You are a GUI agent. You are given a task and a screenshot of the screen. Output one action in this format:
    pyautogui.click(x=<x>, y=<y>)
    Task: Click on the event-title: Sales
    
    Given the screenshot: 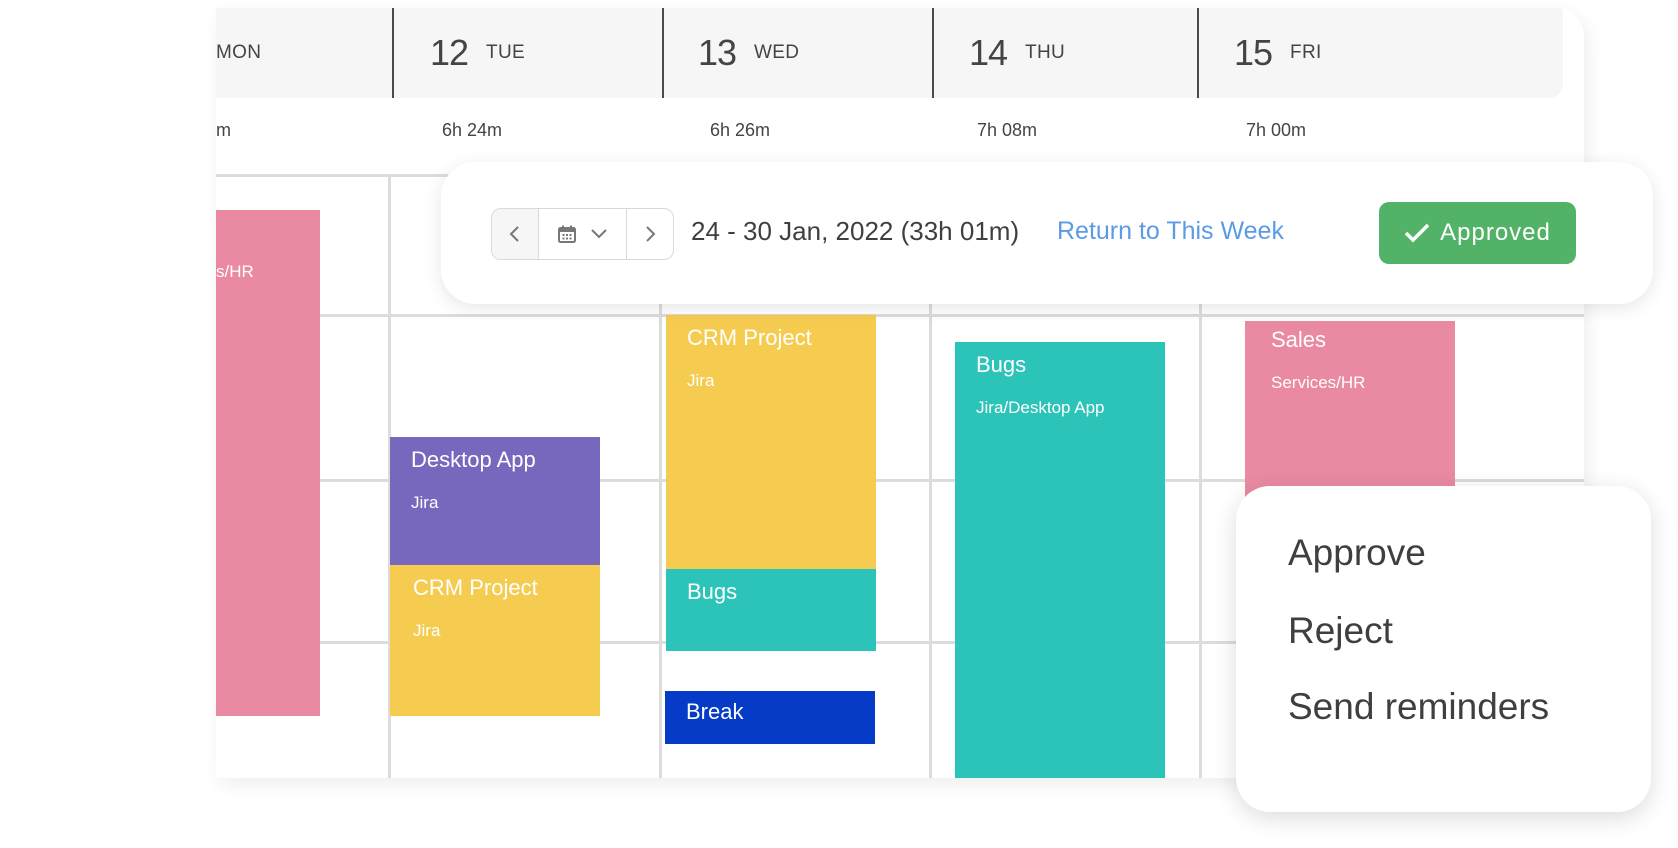 What is the action you would take?
    pyautogui.click(x=1299, y=339)
    